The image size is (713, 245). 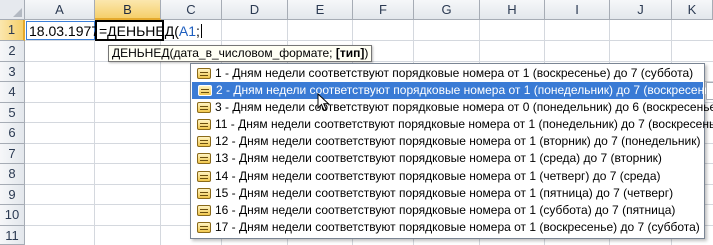 I want to click on dropdown-side-frame, so click(x=709, y=91).